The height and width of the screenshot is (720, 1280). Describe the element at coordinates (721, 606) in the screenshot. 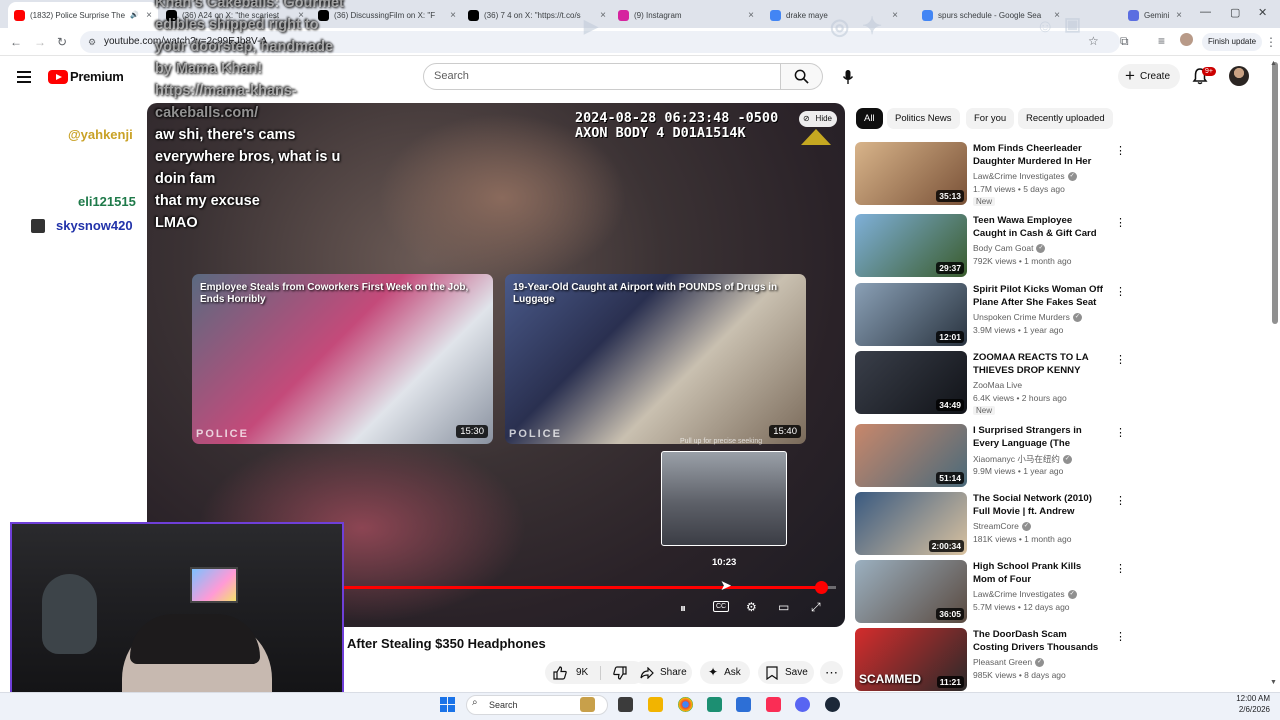

I see `subtitles-icon: CC` at that location.